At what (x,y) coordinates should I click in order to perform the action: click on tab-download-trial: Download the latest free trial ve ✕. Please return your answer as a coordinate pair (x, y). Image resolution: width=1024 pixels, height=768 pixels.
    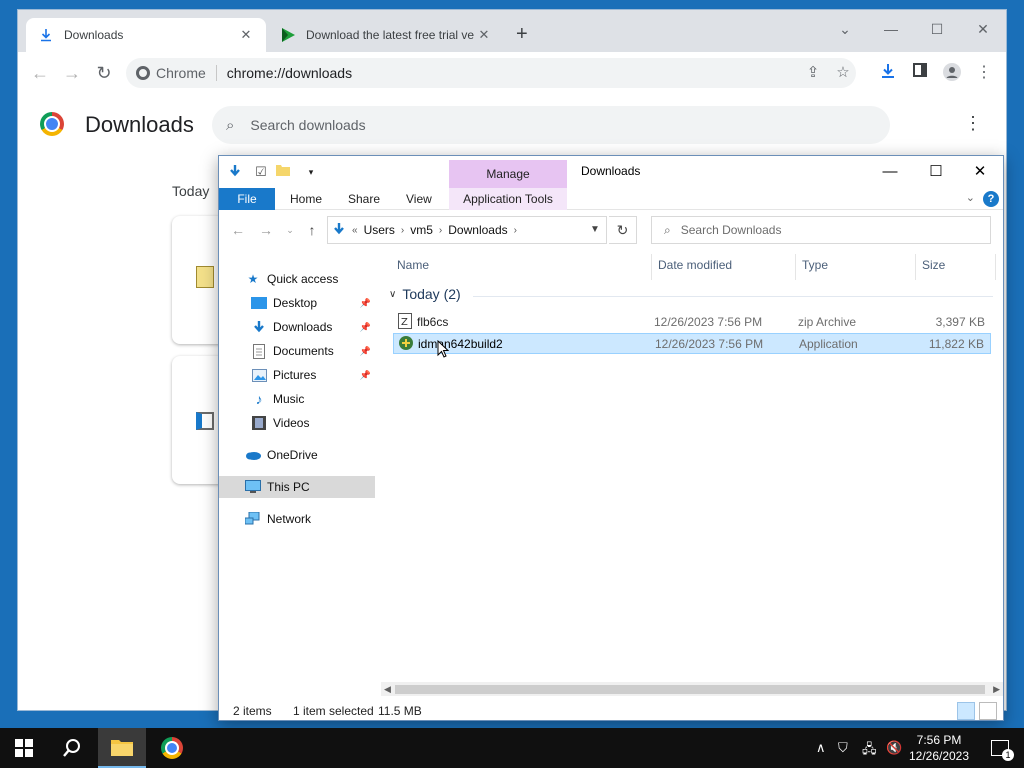
    Looking at the image, I should click on (386, 35).